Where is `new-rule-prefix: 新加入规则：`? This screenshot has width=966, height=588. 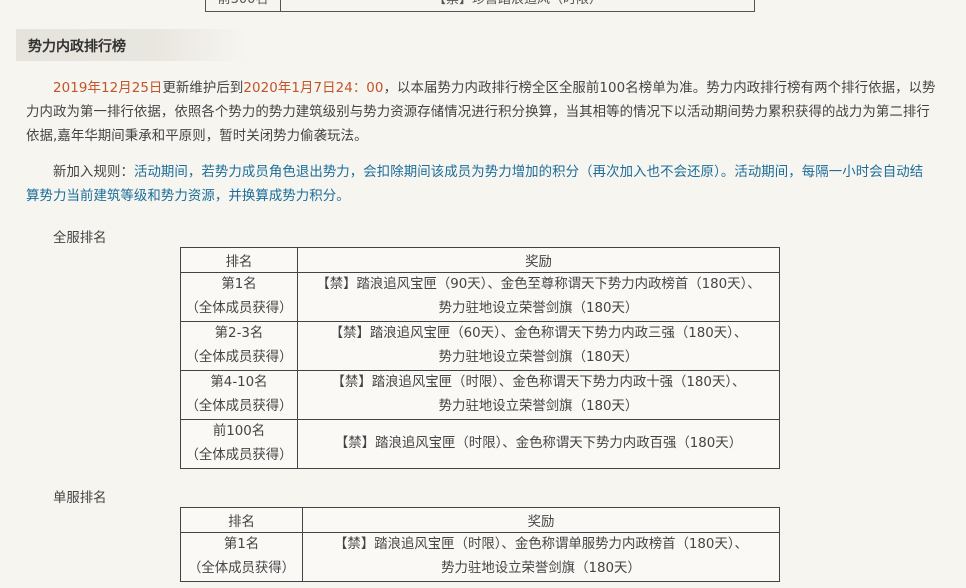
new-rule-prefix: 新加入规则： is located at coordinates (93, 172).